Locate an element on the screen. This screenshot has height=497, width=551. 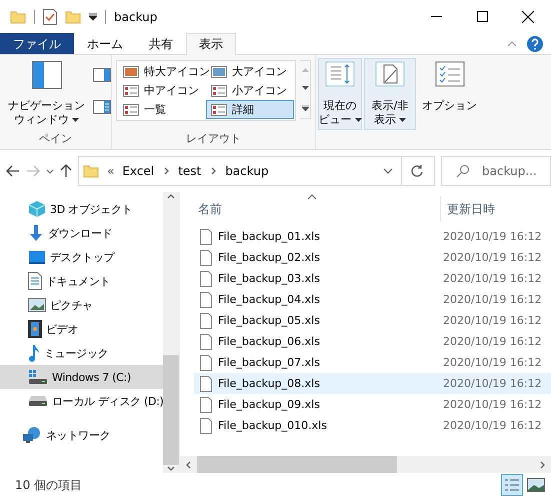
file-name: File_backup_05.xls is located at coordinates (269, 320).